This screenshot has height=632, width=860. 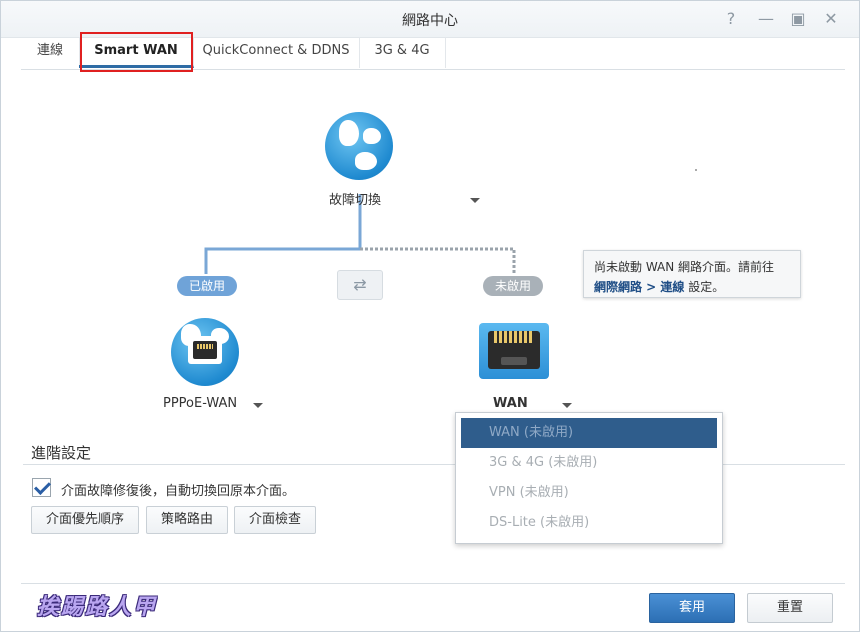 I want to click on pppoe-wan-label: PPPoE-WAN, so click(x=200, y=403).